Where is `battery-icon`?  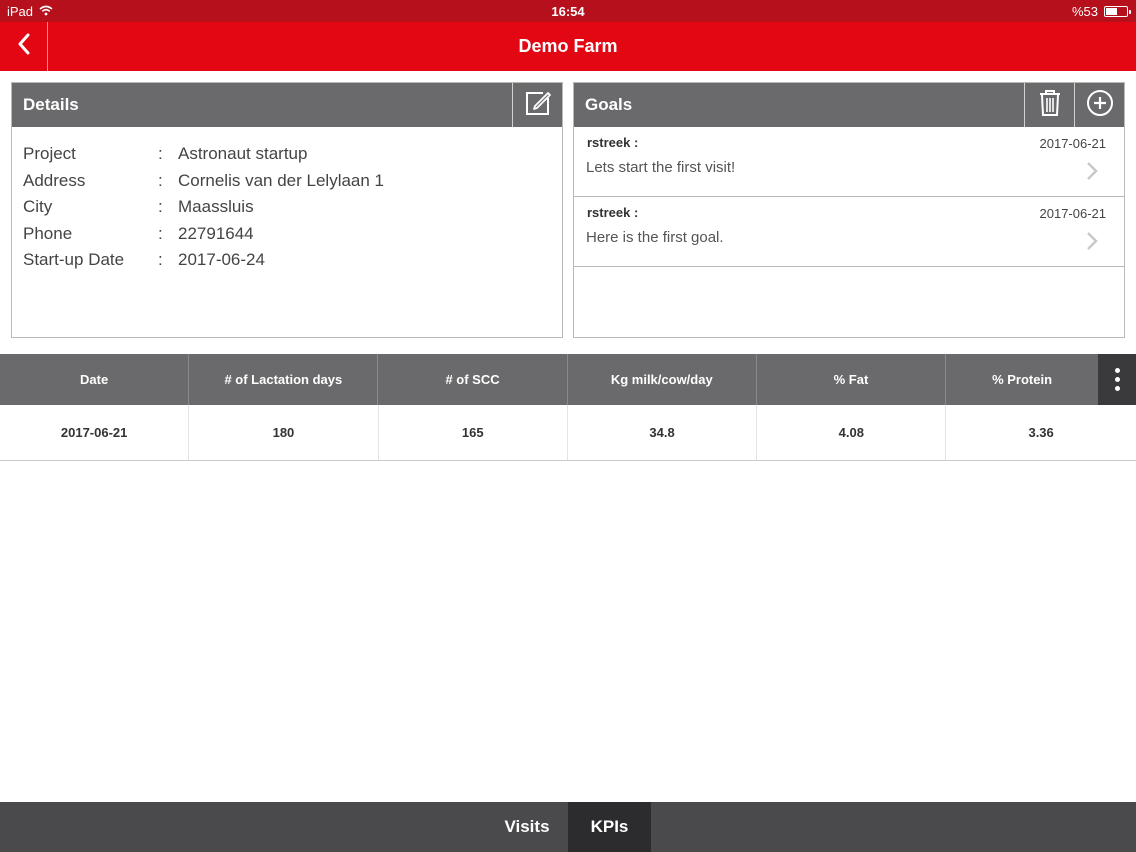 battery-icon is located at coordinates (1117, 11).